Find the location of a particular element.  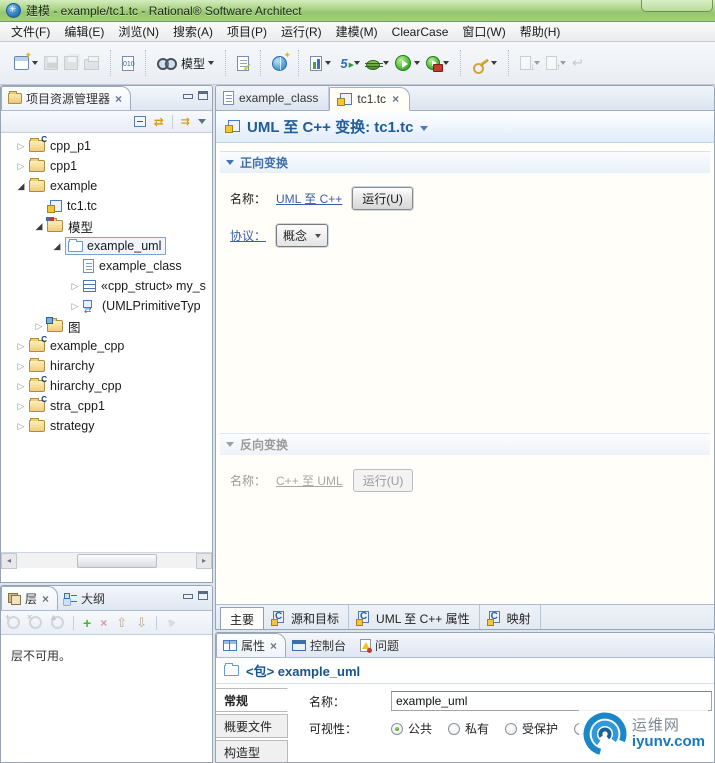

tab-source-target: 源和目标 is located at coordinates (307, 617).